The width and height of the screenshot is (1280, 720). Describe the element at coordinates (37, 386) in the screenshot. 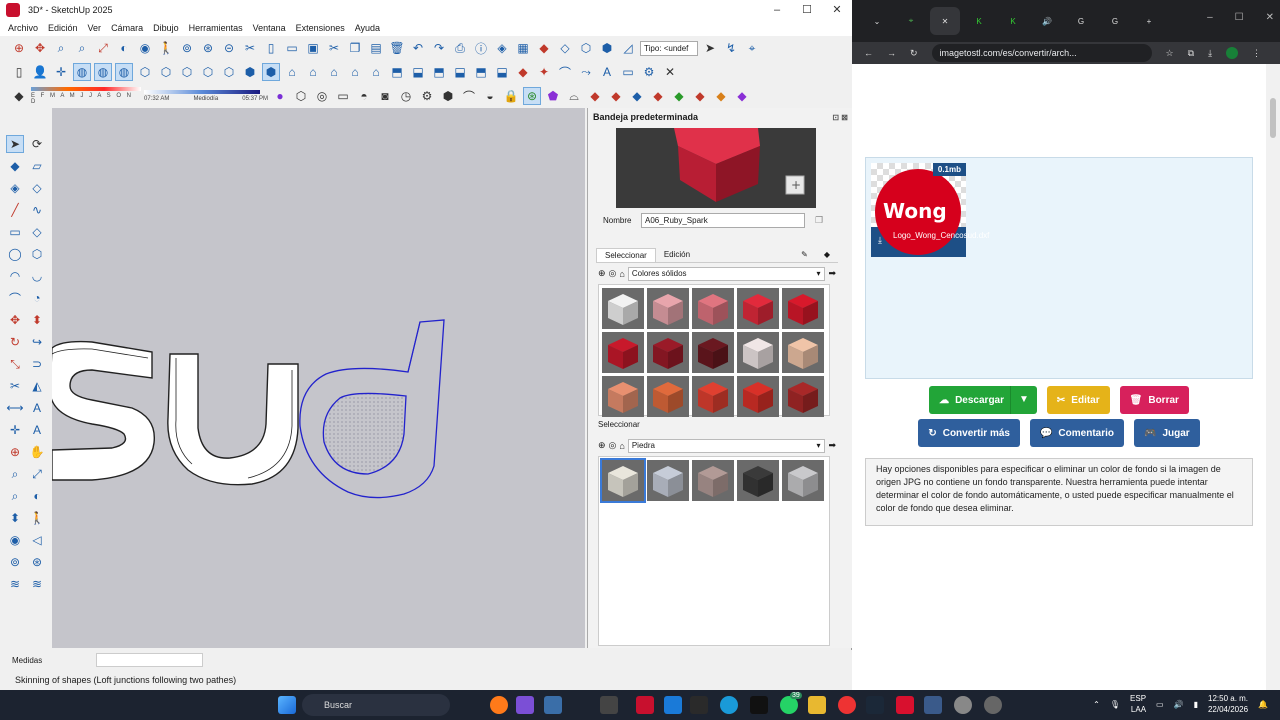

I see `protractor-icon: ◭` at that location.